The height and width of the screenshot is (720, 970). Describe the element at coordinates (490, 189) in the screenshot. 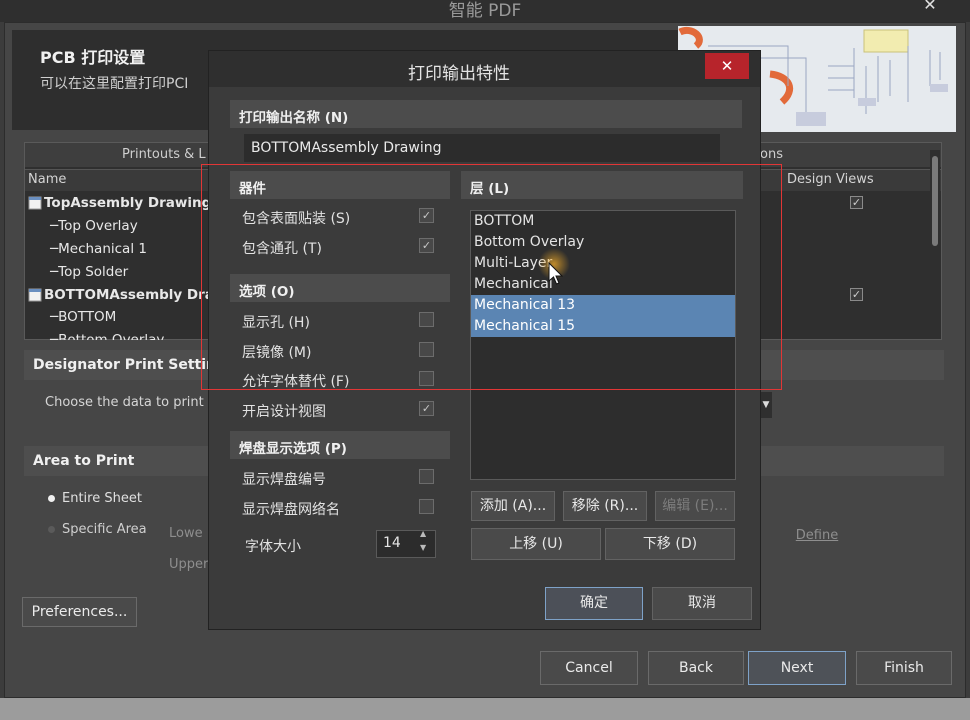

I see `layers-section-title: 层 (L)` at that location.